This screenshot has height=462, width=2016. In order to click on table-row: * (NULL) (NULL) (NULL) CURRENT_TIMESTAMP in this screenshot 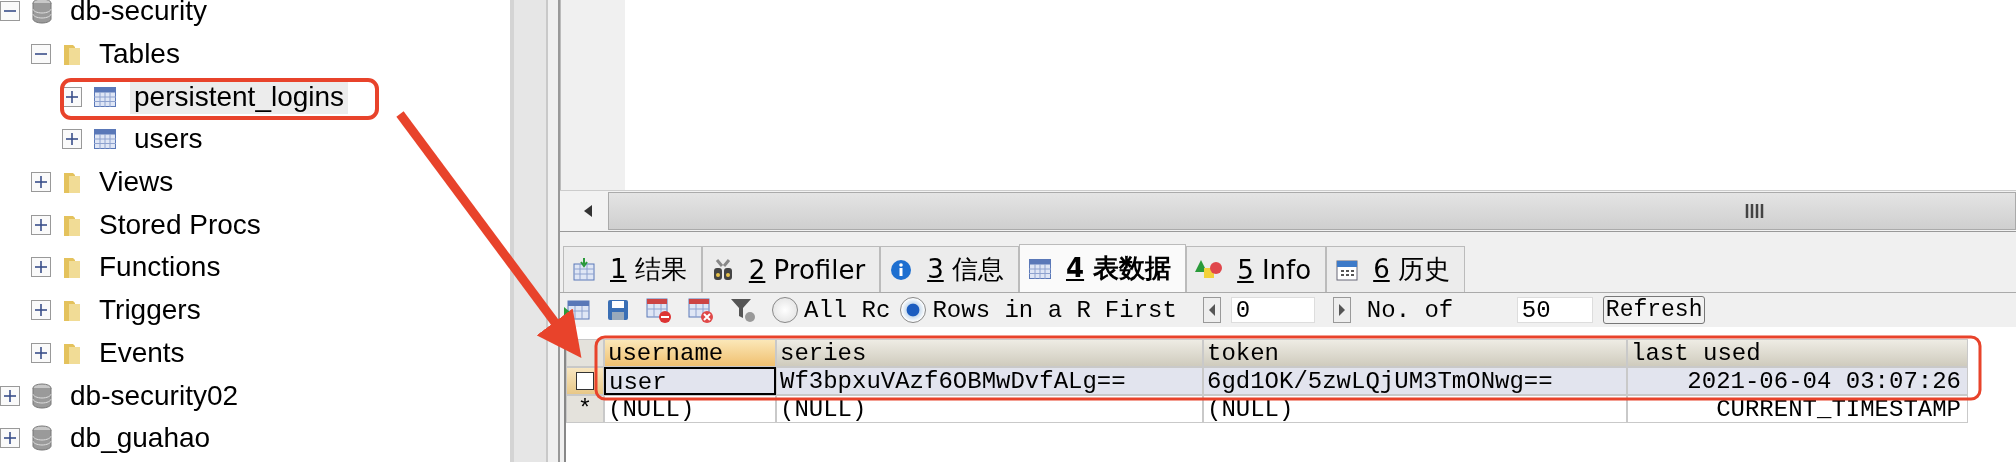, I will do `click(1291, 409)`.